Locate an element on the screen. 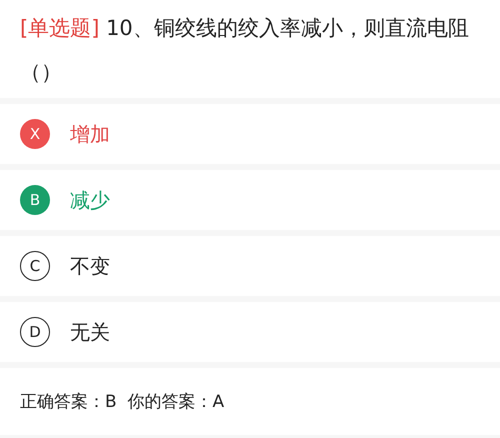  option-text: 减少 is located at coordinates (90, 200).